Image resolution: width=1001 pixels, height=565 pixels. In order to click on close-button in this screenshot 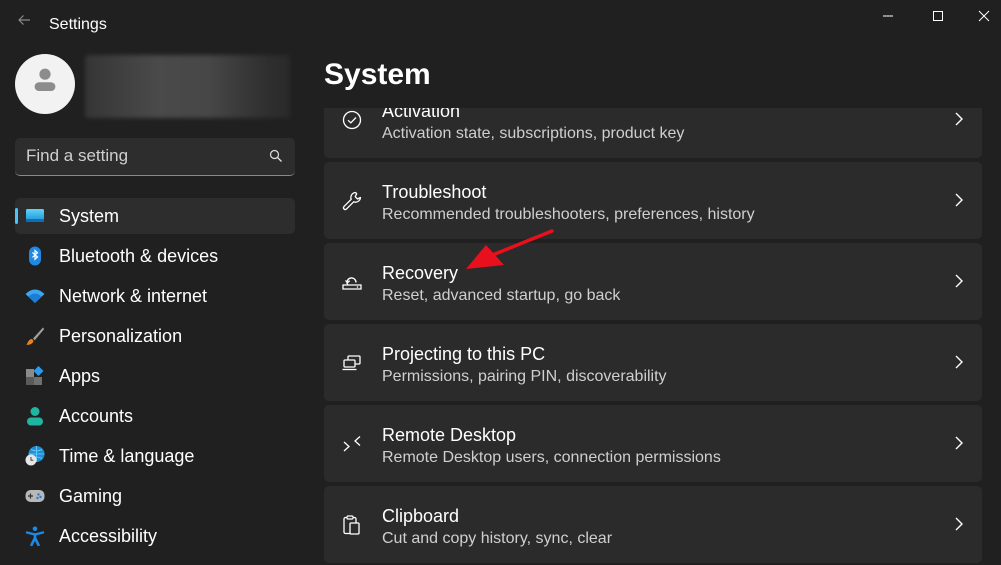, I will do `click(981, 16)`.